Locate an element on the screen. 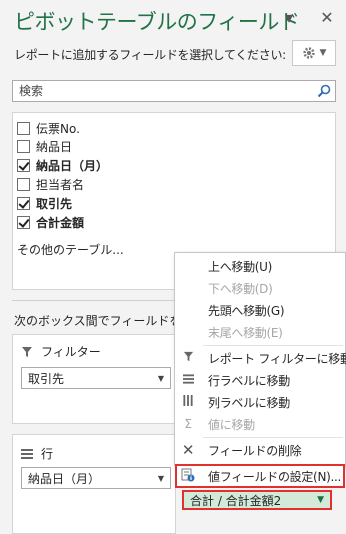  field-item: 取引先 is located at coordinates (44, 203).